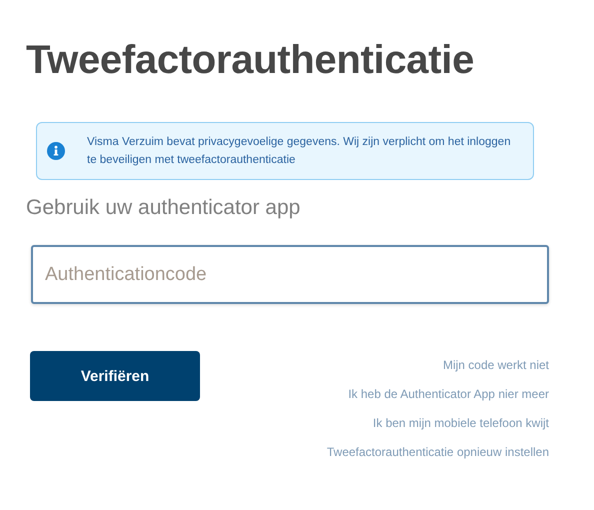 This screenshot has width=594, height=510. I want to click on verify-button: Verifiëren, so click(115, 376).